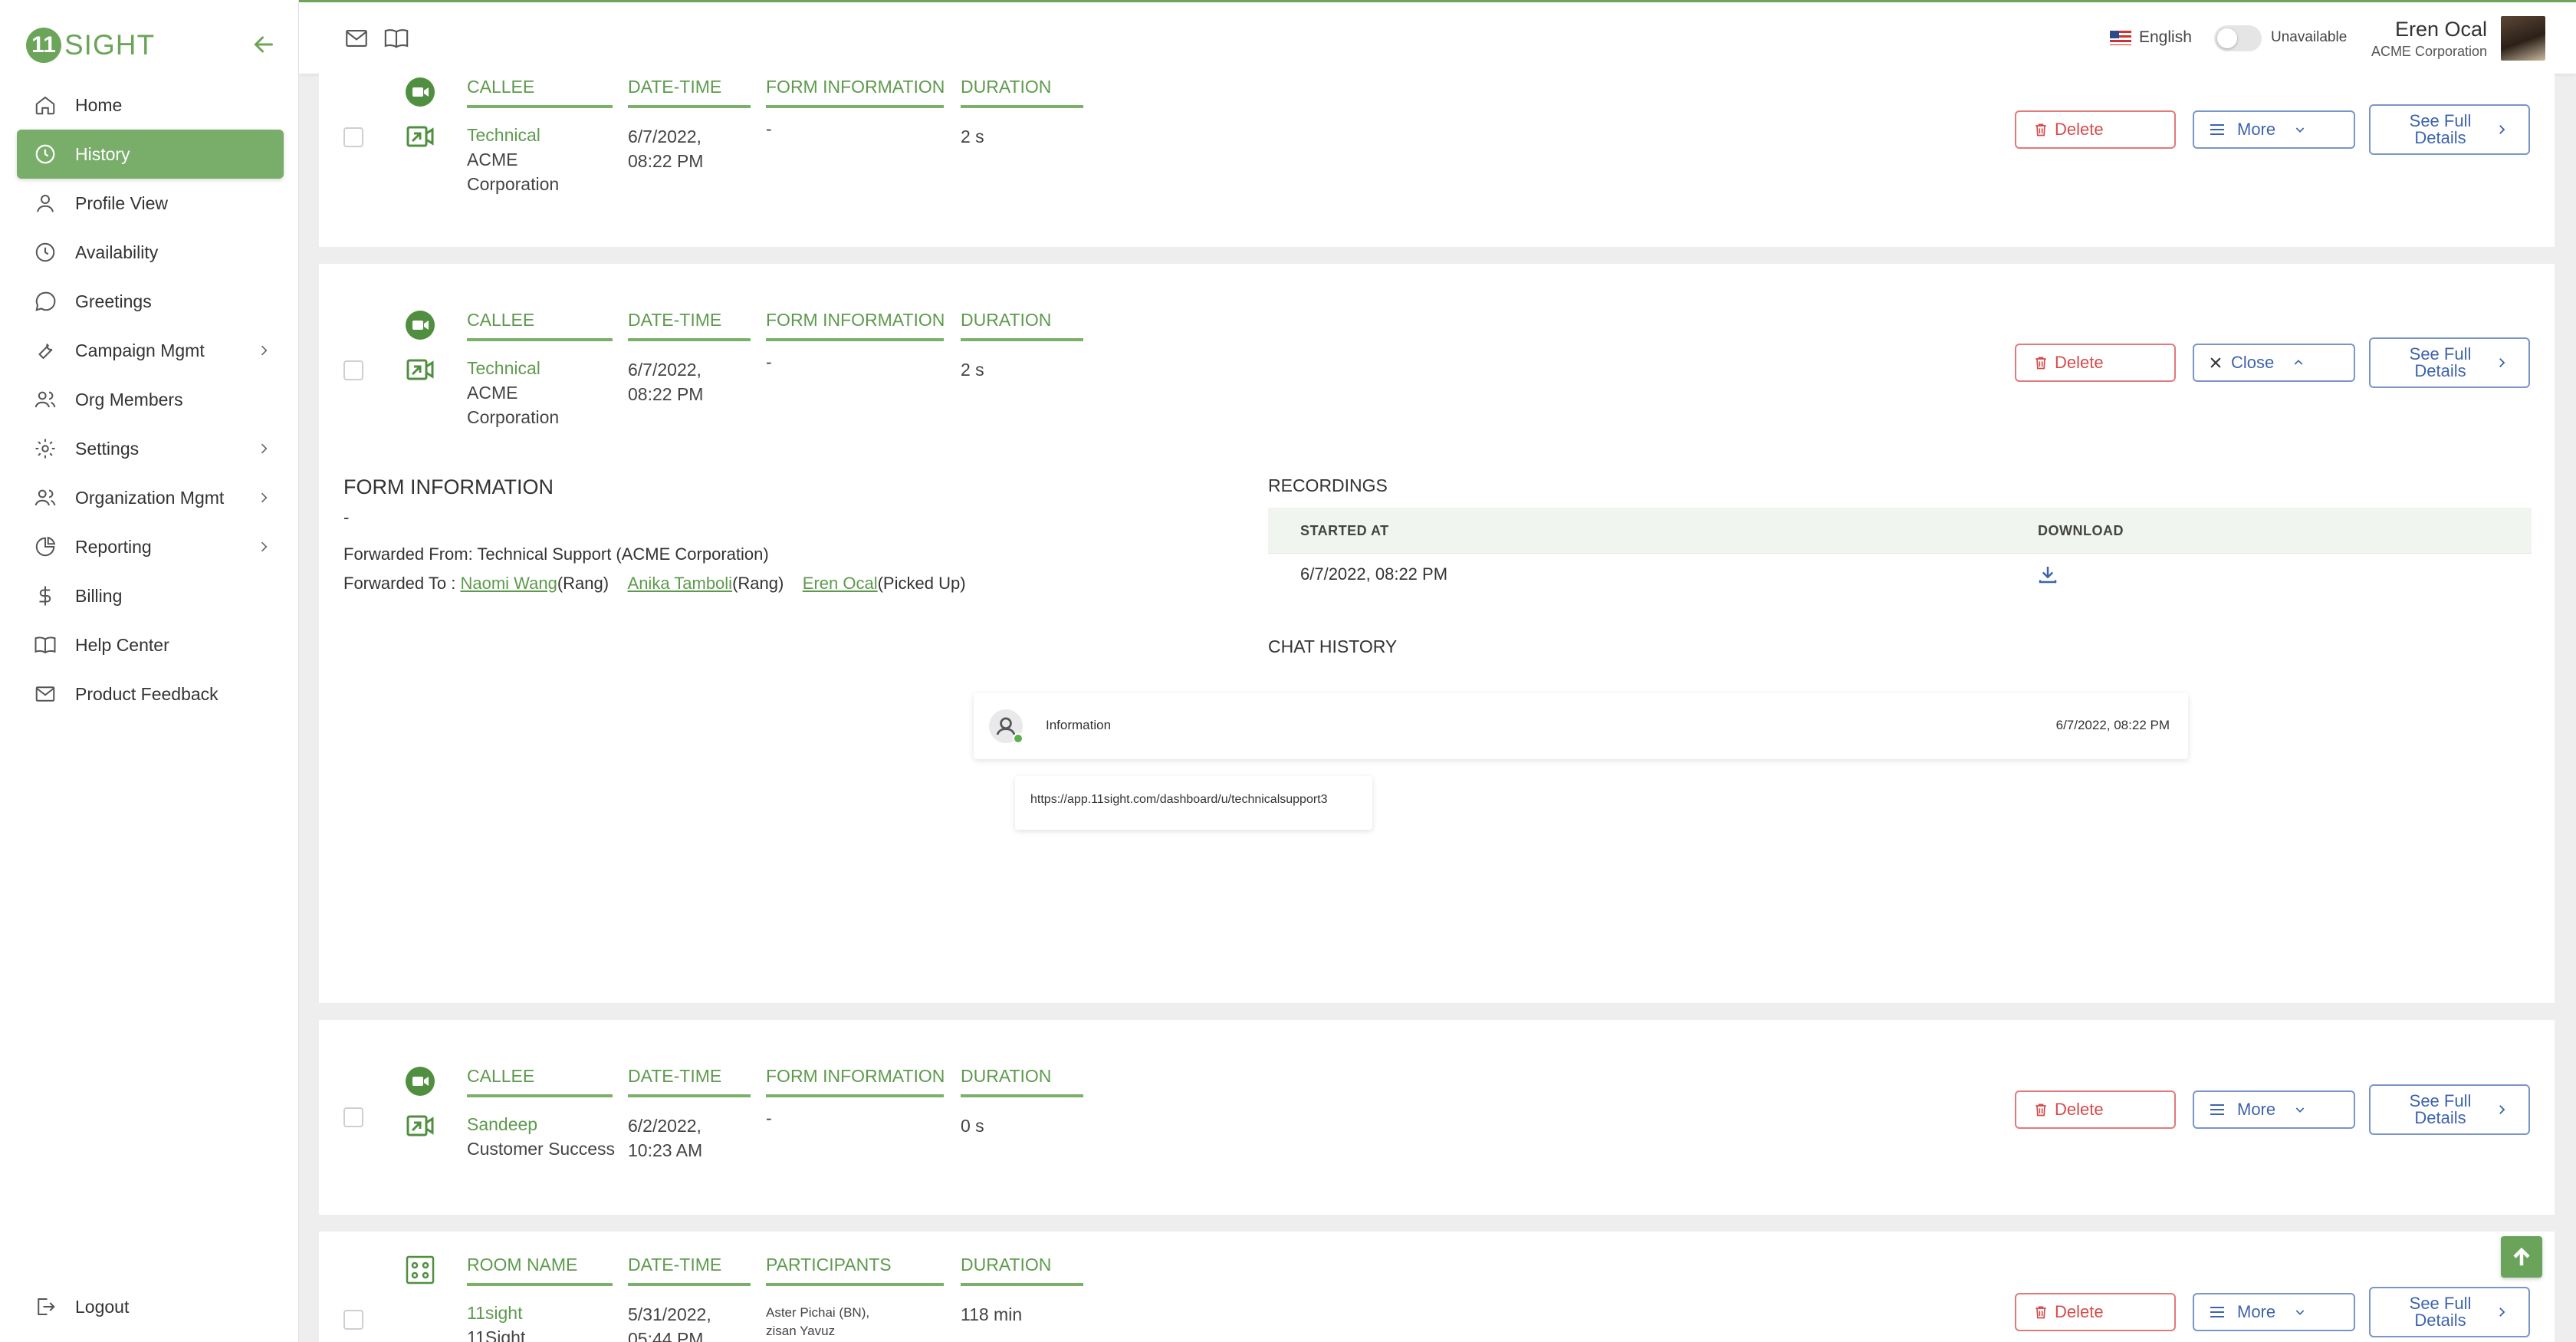 This screenshot has height=1342, width=2576. Describe the element at coordinates (122, 644) in the screenshot. I see `sidebar-item-label: Help Center` at that location.